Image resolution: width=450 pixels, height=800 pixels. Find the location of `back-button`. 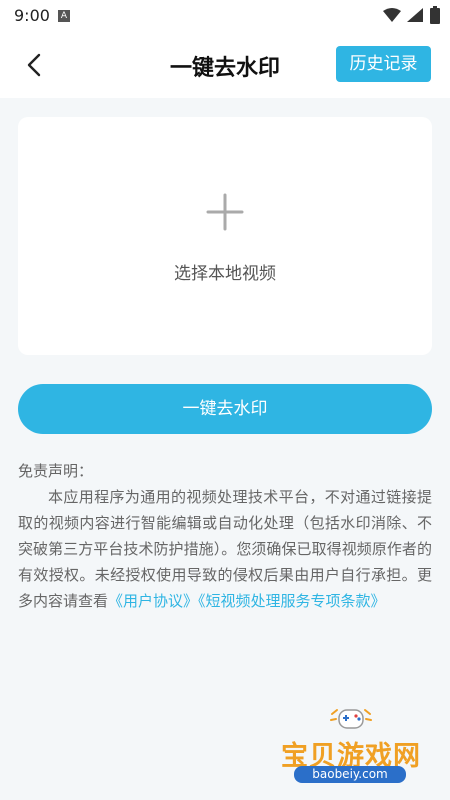

back-button is located at coordinates (35, 65).